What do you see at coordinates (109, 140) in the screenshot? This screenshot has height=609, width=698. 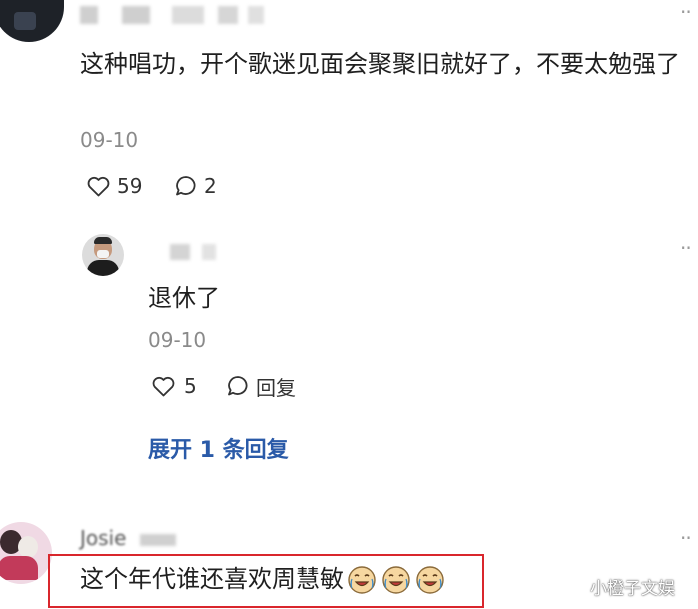 I see `comment-date: 09-10` at bounding box center [109, 140].